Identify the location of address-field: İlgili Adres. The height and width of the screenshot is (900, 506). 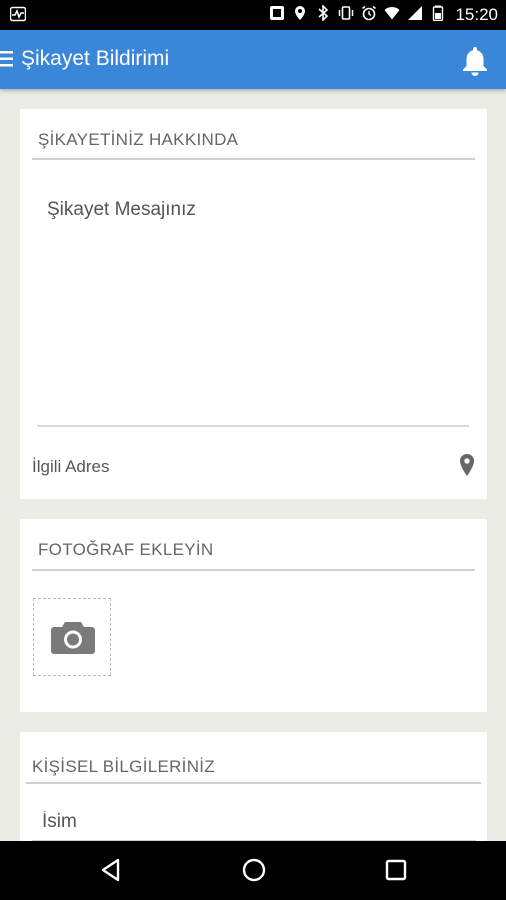
(70, 467).